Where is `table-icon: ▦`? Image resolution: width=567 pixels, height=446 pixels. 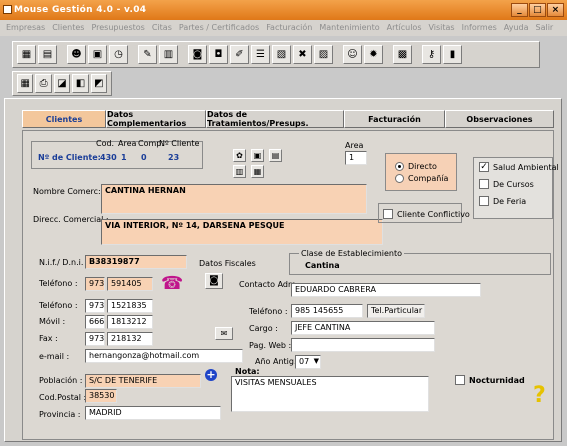
table-icon: ▦ is located at coordinates (25, 83).